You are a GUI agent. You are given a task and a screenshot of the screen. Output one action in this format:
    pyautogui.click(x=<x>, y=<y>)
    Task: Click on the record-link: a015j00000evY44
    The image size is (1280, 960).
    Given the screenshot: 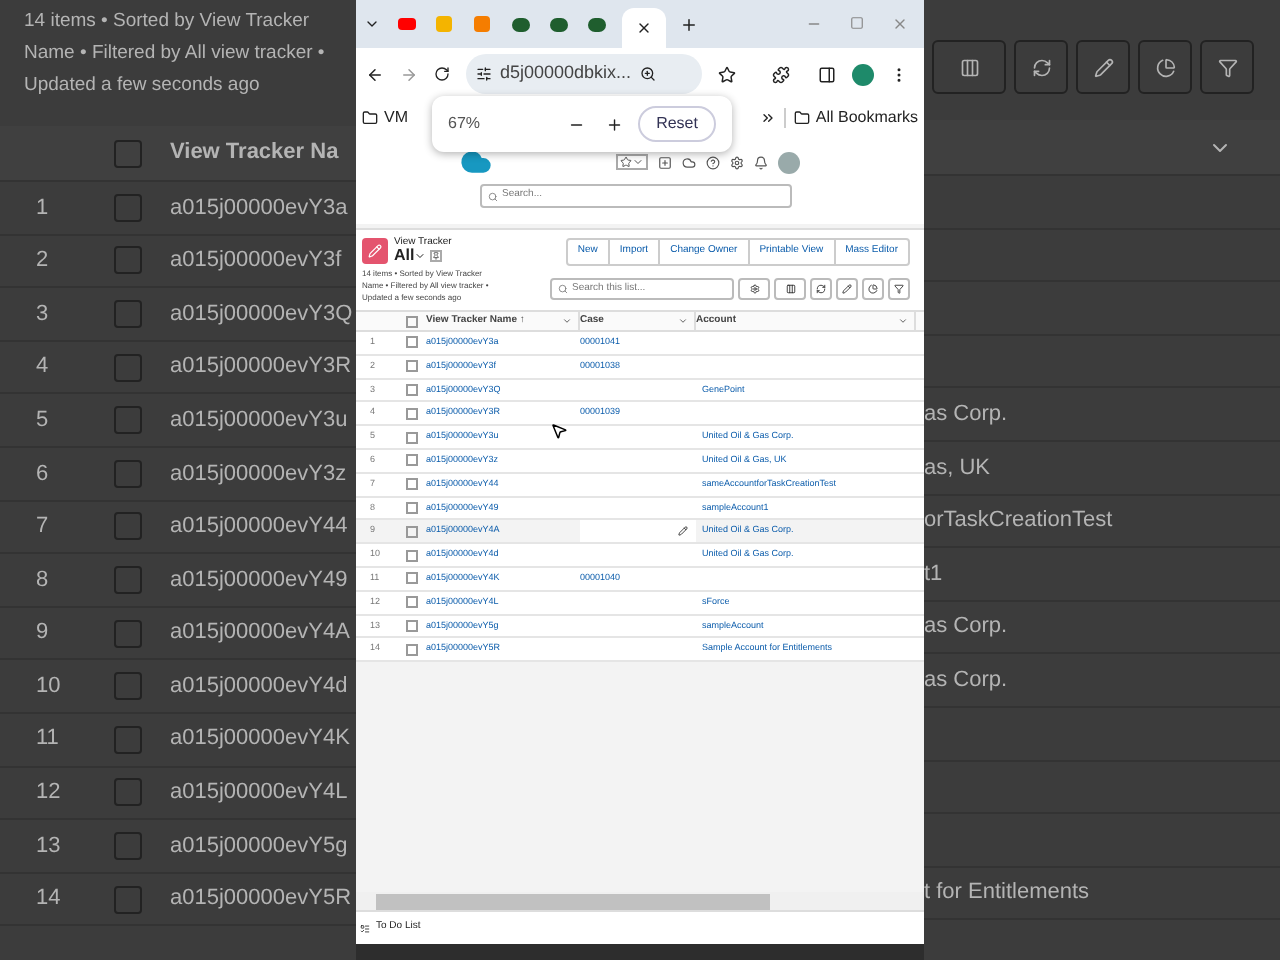 What is the action you would take?
    pyautogui.click(x=259, y=527)
    